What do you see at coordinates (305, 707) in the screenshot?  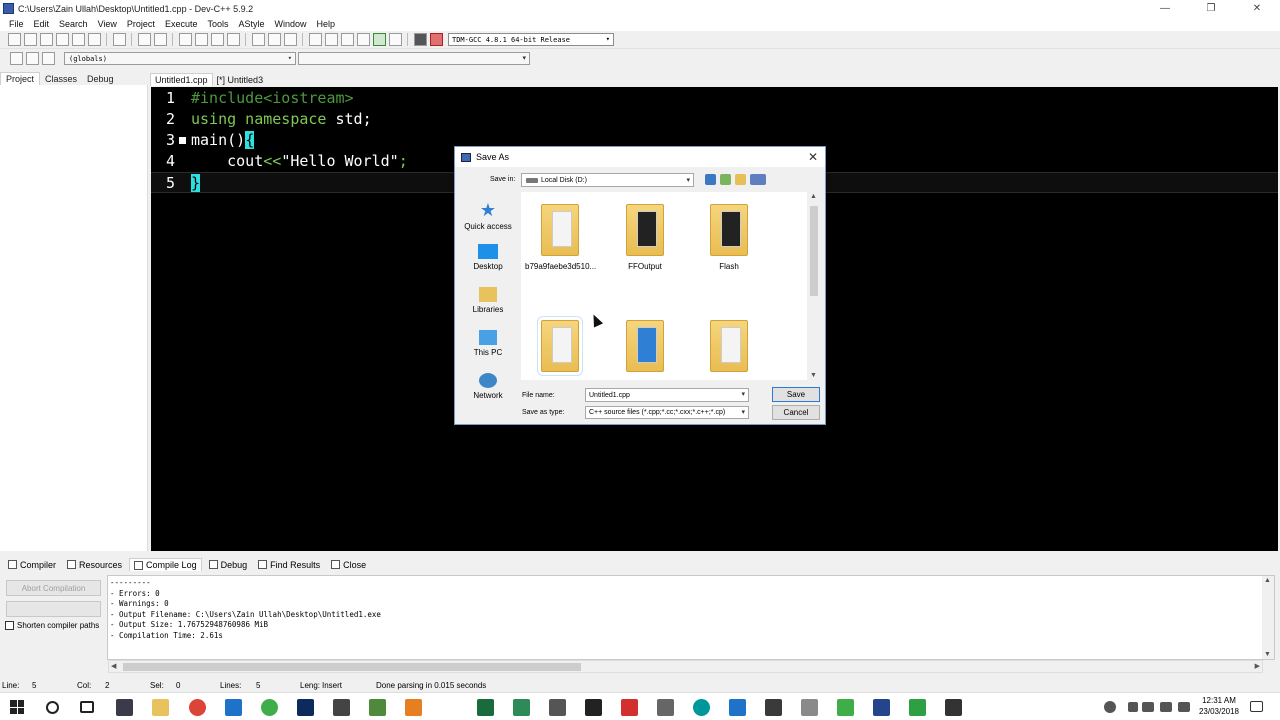 I see `photoshop-icon` at bounding box center [305, 707].